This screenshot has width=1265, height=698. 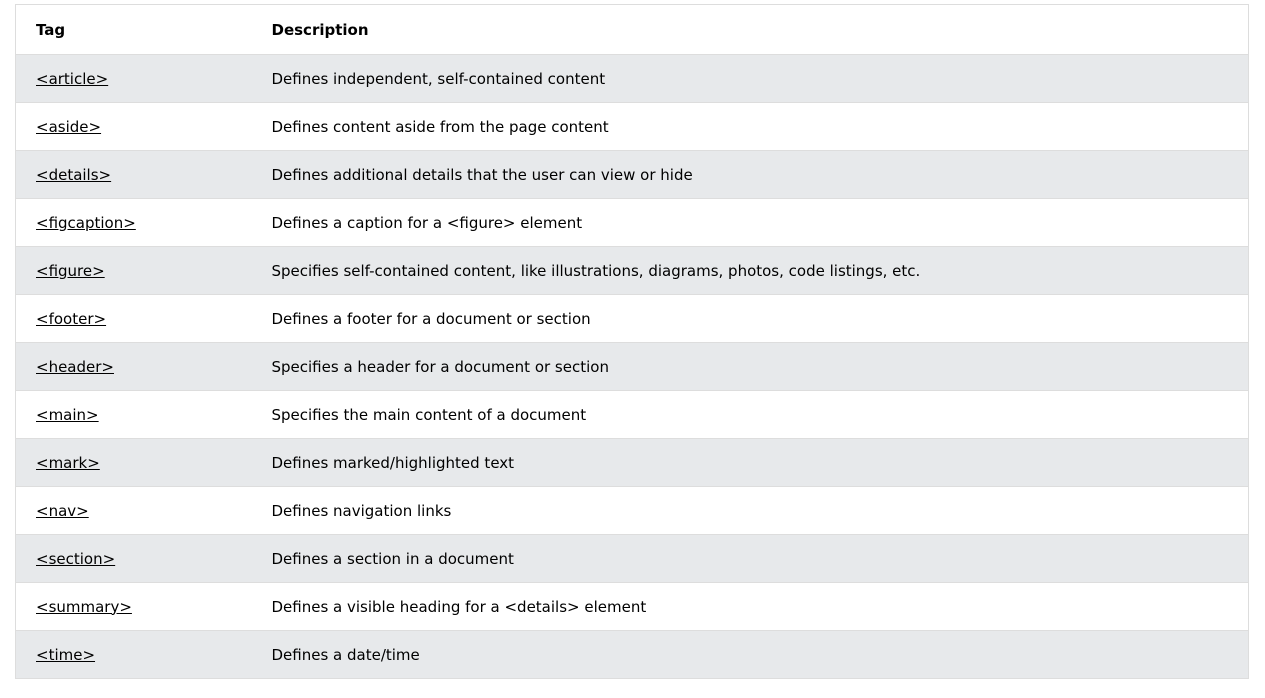 What do you see at coordinates (750, 558) in the screenshot?
I see `description-cell: Defines a section in a document` at bounding box center [750, 558].